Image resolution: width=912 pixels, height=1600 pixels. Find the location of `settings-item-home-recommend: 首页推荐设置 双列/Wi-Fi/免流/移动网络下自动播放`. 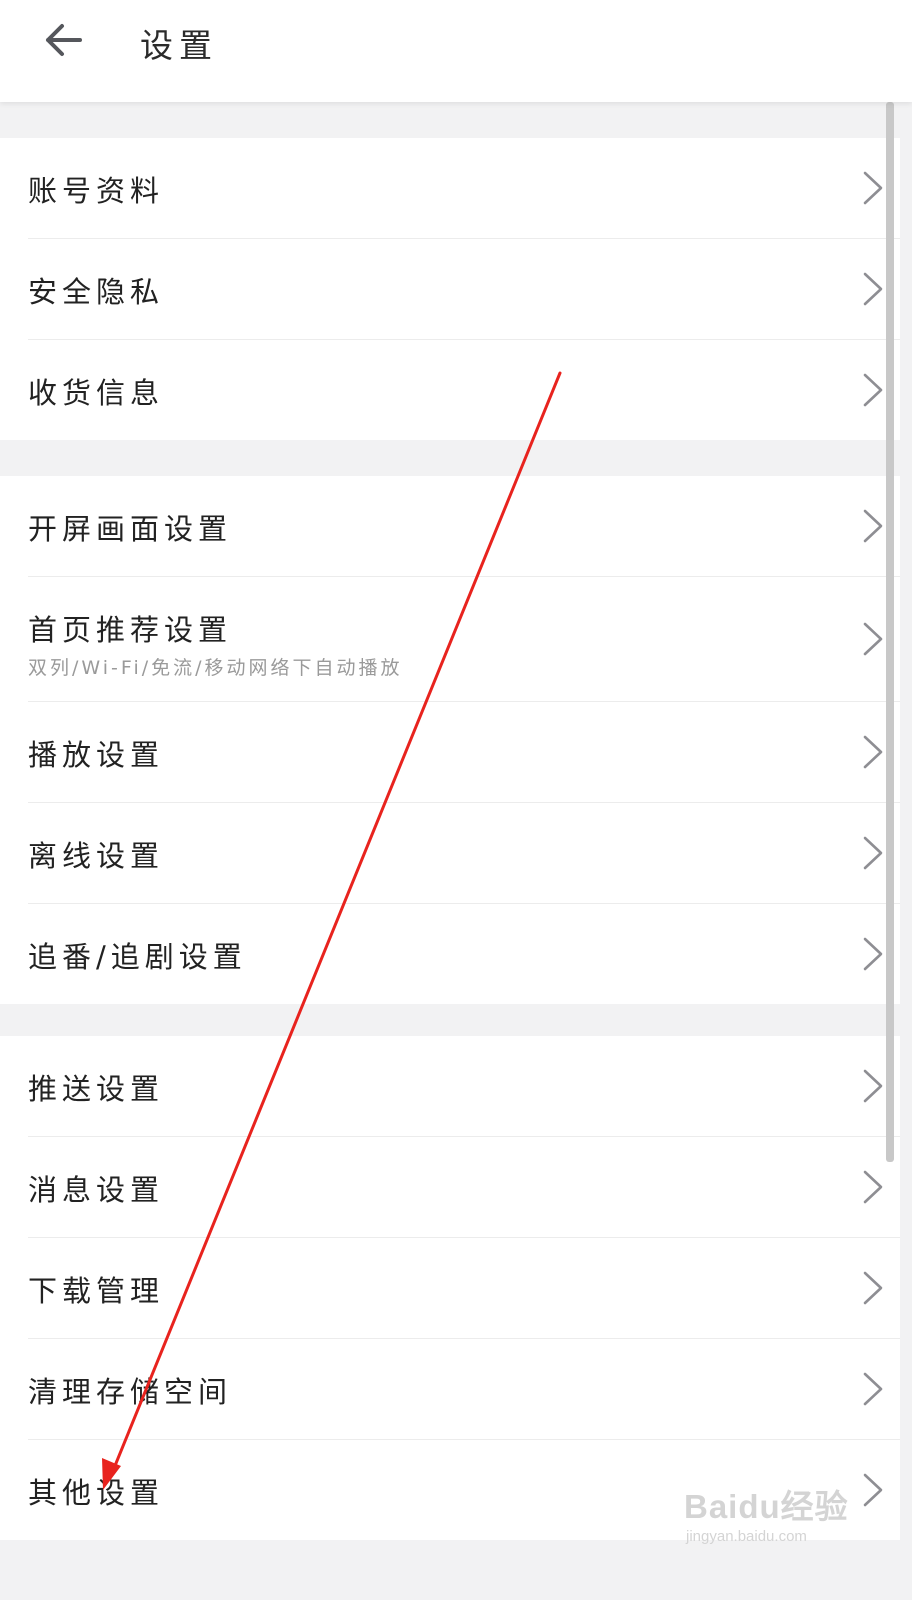

settings-item-home-recommend: 首页推荐设置 双列/Wi-Fi/免流/移动网络下自动播放 is located at coordinates (464, 639).